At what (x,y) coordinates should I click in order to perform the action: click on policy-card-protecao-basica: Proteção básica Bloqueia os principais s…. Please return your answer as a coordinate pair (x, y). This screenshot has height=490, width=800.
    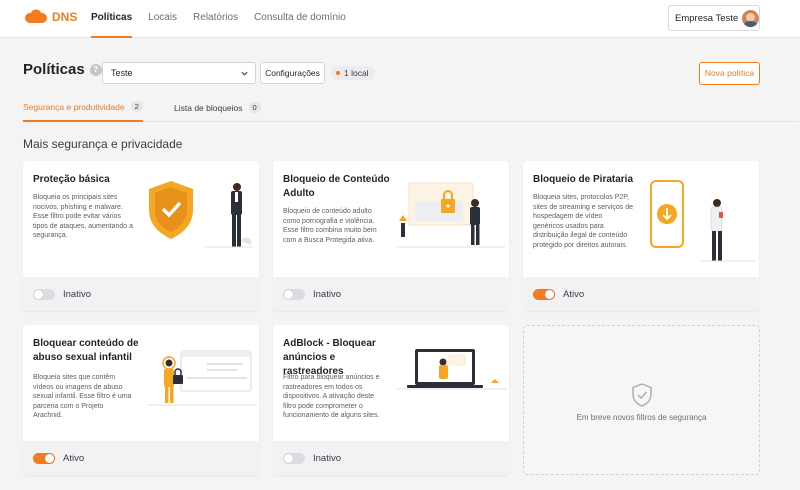
    Looking at the image, I should click on (141, 236).